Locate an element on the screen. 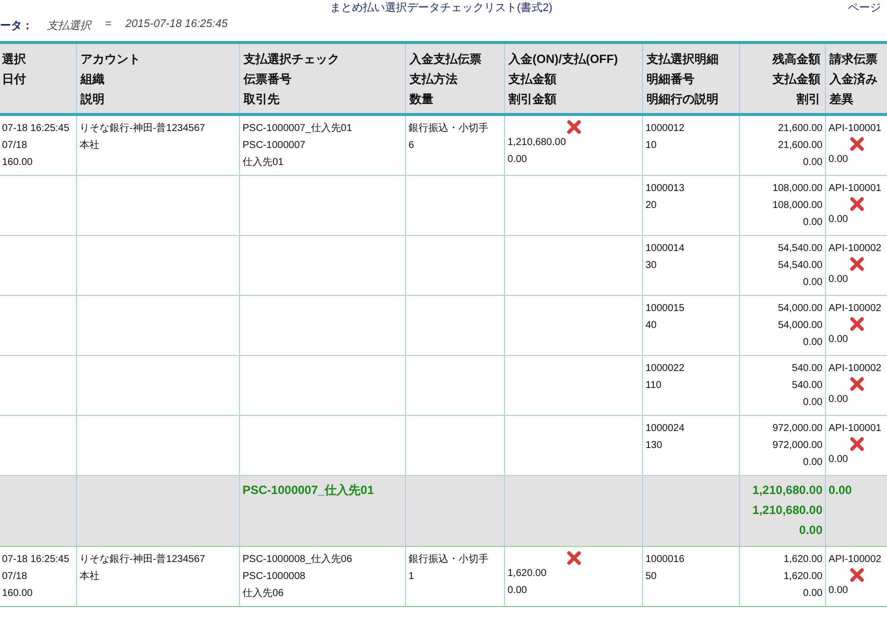  column-header: 明細行の説明 is located at coordinates (683, 99).